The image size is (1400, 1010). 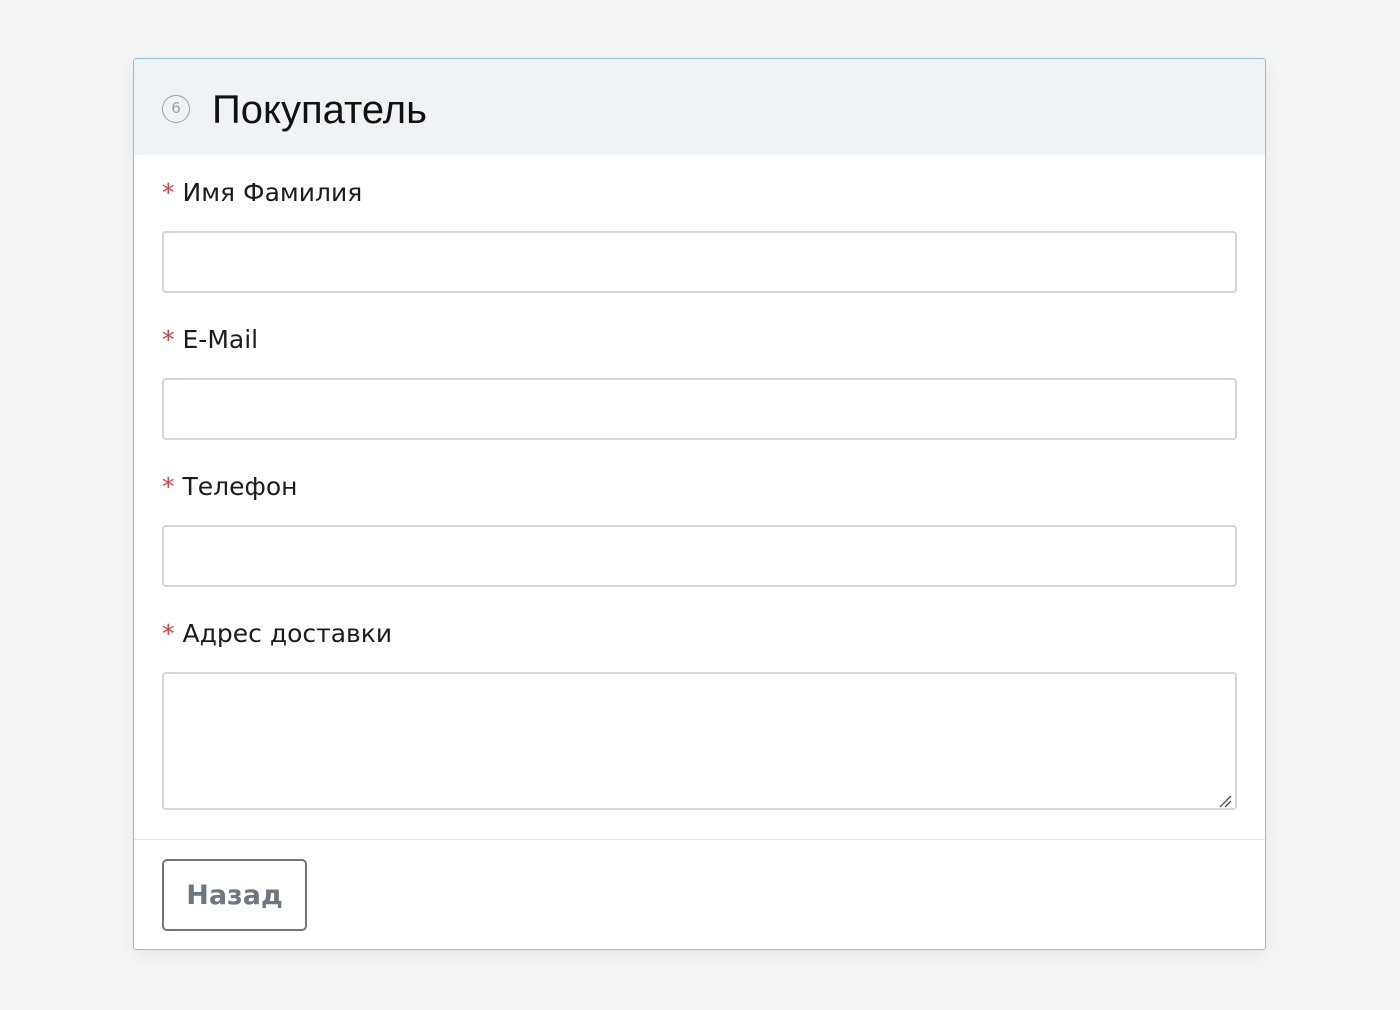 I want to click on full-name-input, so click(x=699, y=262).